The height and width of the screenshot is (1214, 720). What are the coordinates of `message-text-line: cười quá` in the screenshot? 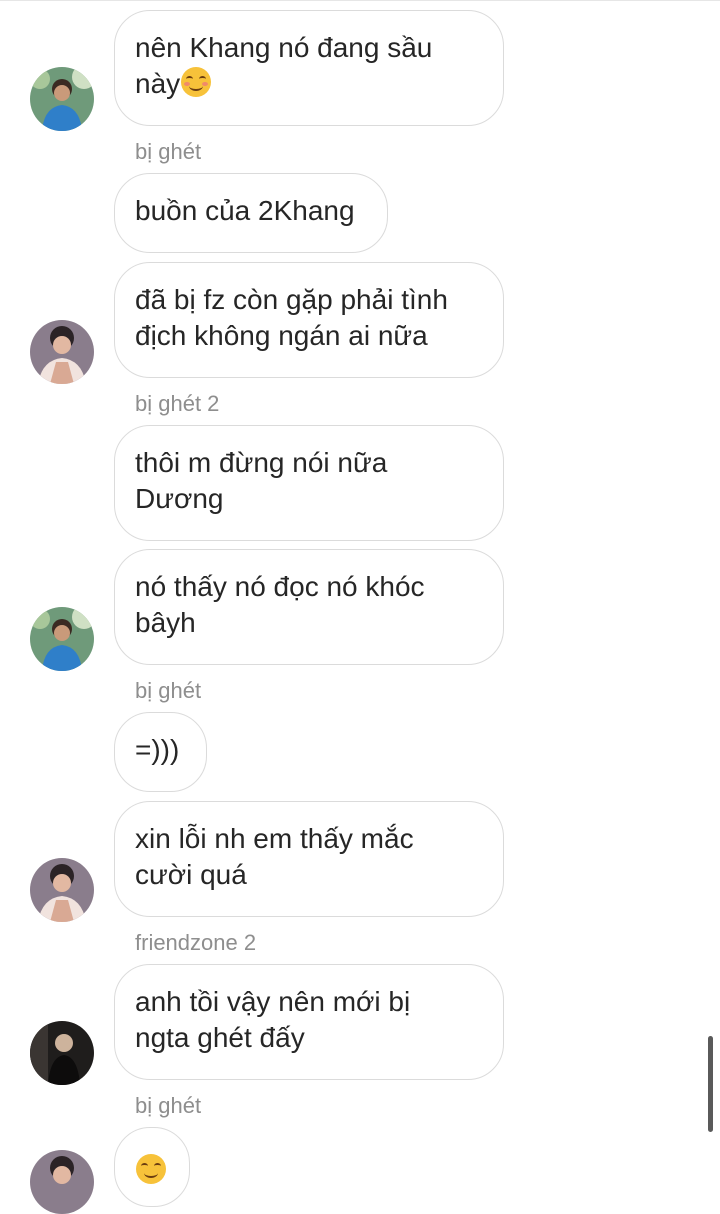 It's located at (191, 874).